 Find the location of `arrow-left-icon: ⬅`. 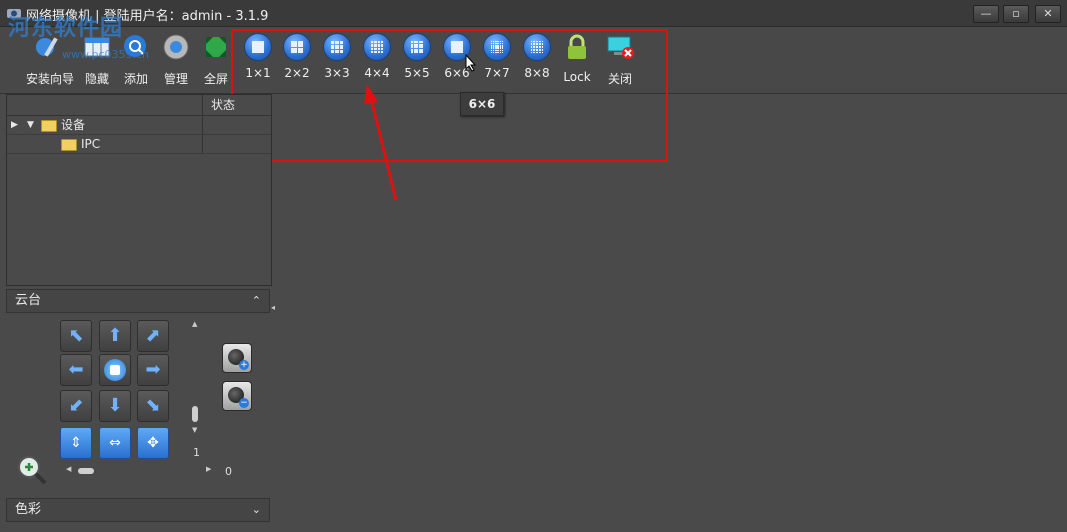

arrow-left-icon: ⬅ is located at coordinates (76, 369).